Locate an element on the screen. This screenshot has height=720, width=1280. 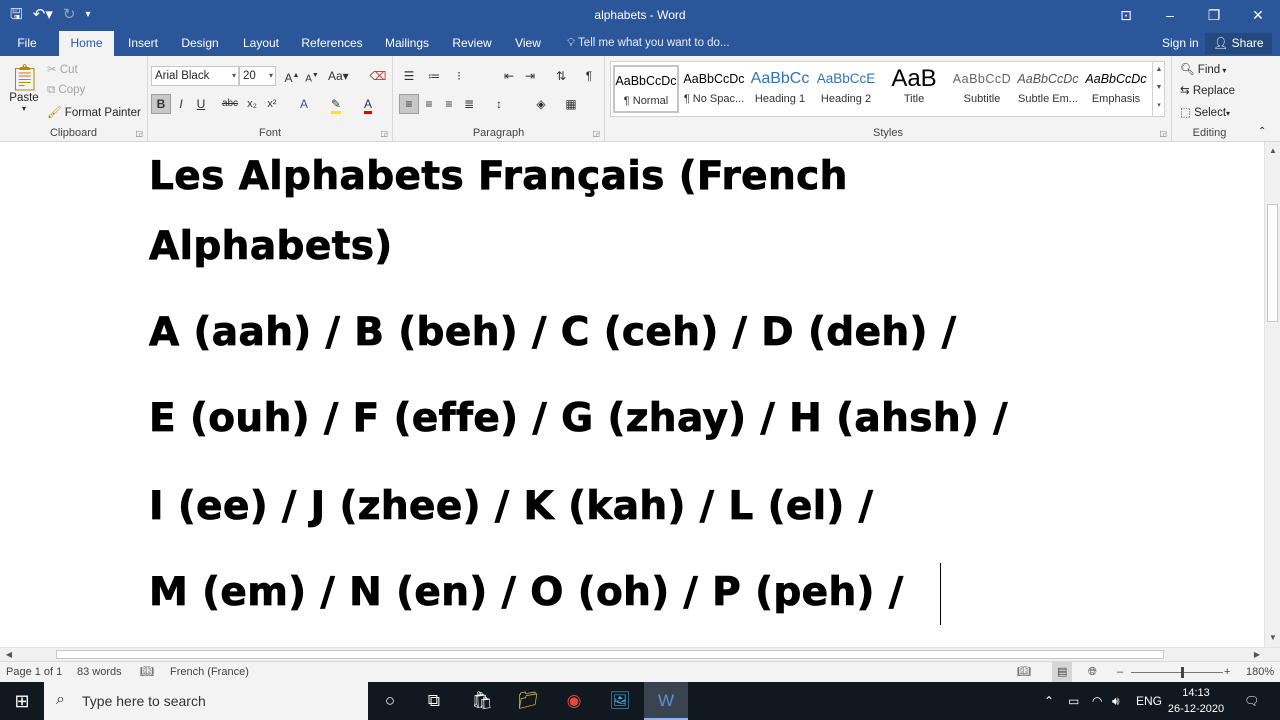
print-layout-icon: ▤ is located at coordinates (1062, 672).